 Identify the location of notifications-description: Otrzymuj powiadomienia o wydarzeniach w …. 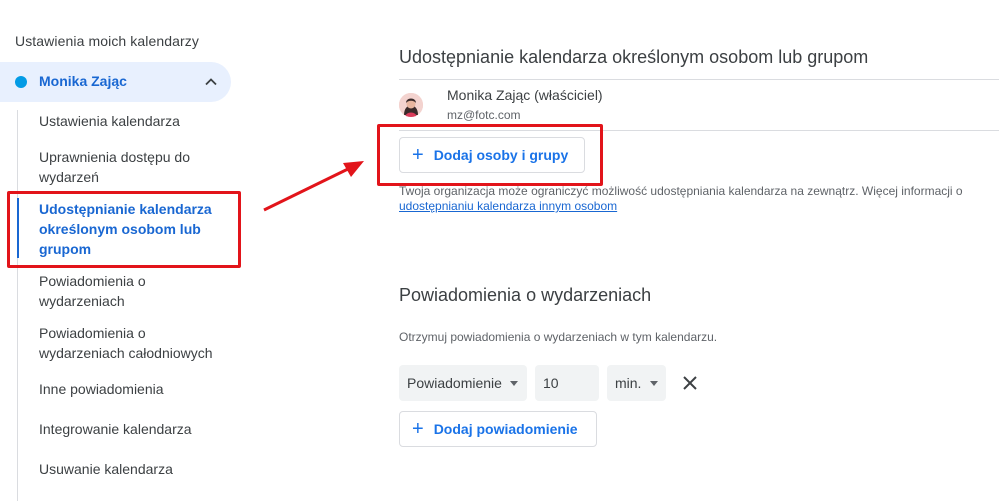
(558, 337).